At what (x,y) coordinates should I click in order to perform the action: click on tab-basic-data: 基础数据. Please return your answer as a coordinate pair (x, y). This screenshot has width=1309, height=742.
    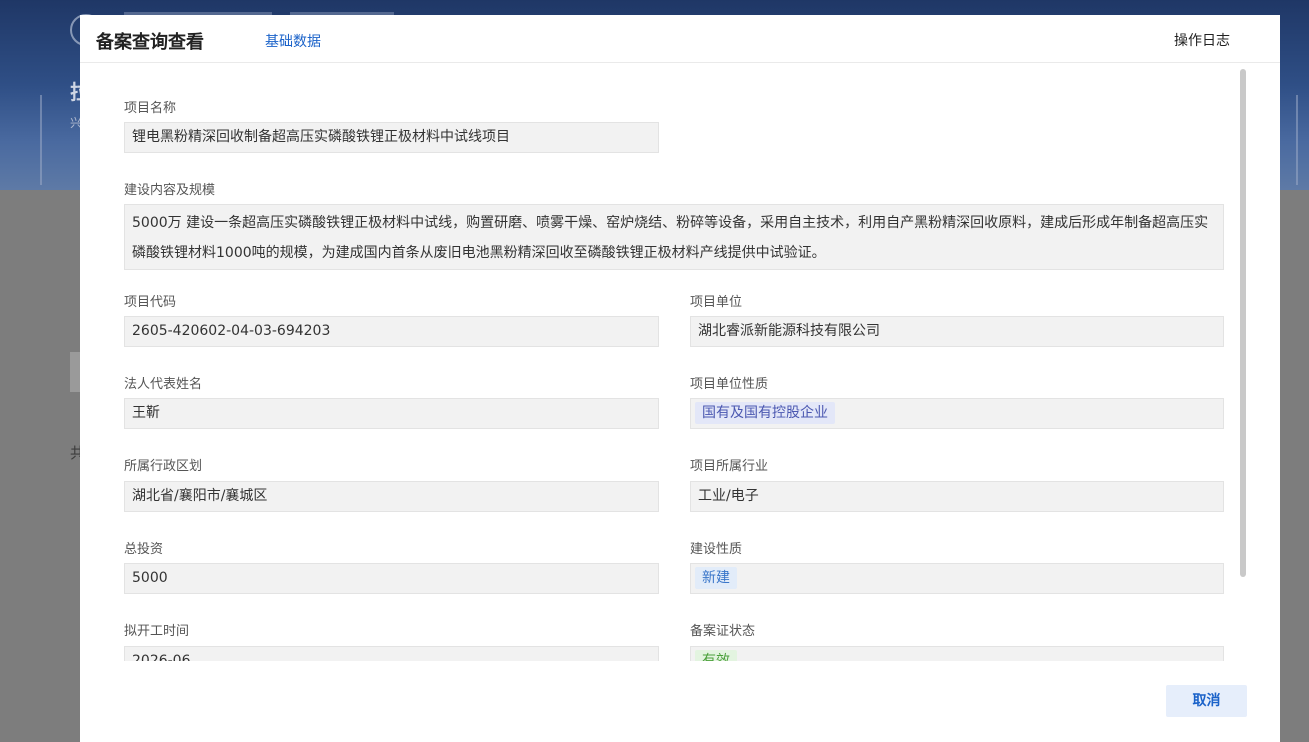
    Looking at the image, I should click on (293, 41).